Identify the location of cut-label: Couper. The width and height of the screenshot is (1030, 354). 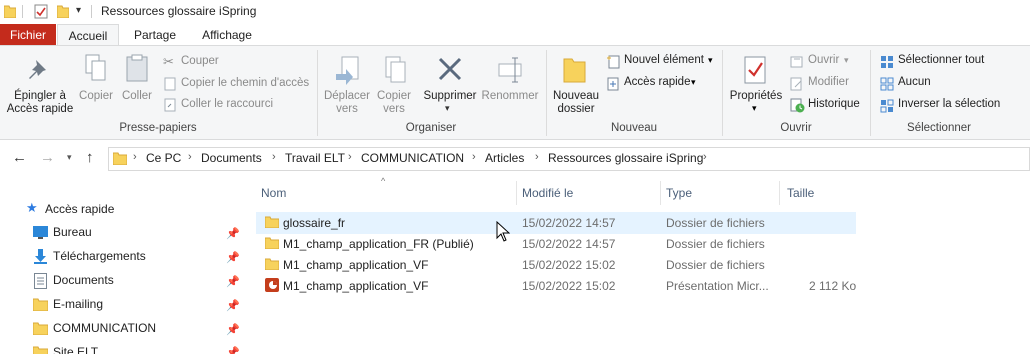
(200, 61).